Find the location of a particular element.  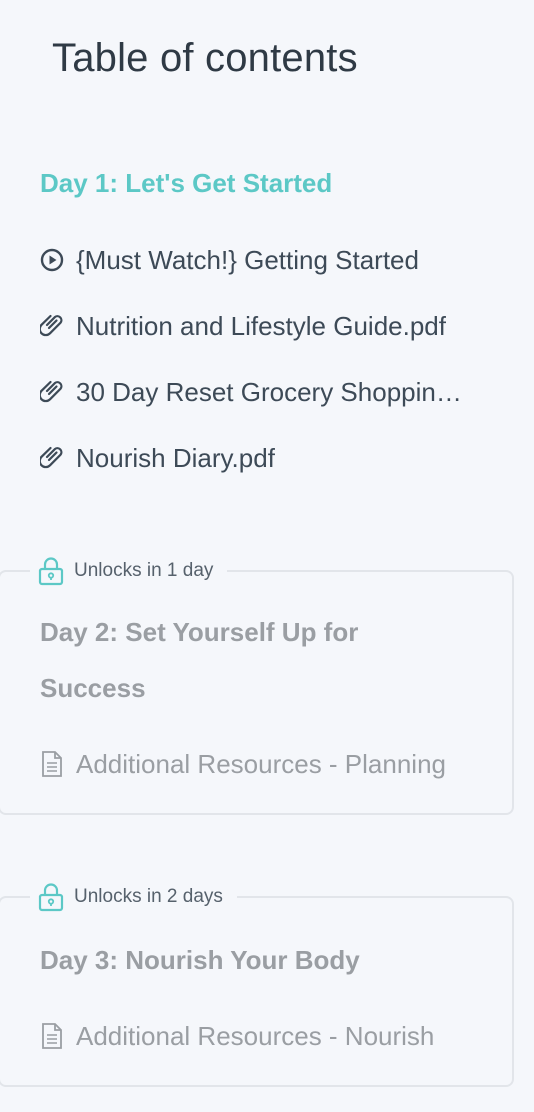

lesson-label: Nutrition and Lifestyle Guide.pdf is located at coordinates (261, 325).